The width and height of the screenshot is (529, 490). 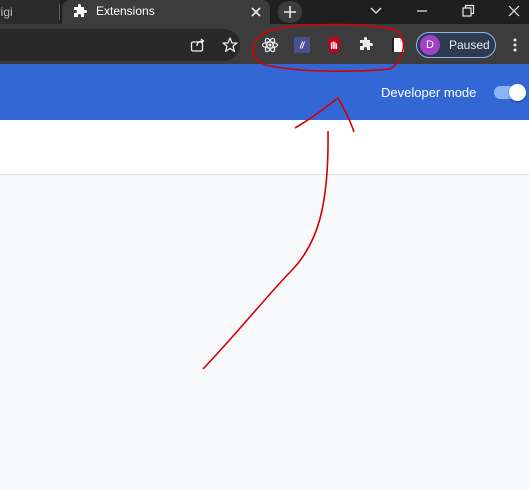 What do you see at coordinates (430, 45) in the screenshot?
I see `avatar: D` at bounding box center [430, 45].